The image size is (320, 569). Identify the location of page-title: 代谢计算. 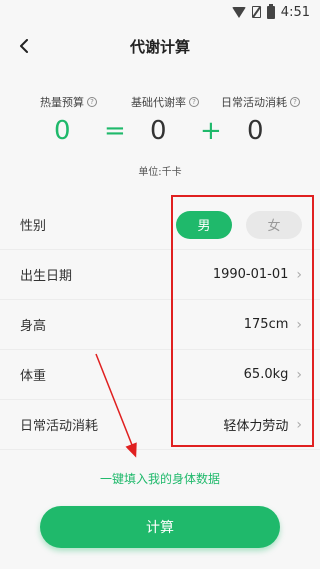
(159, 46).